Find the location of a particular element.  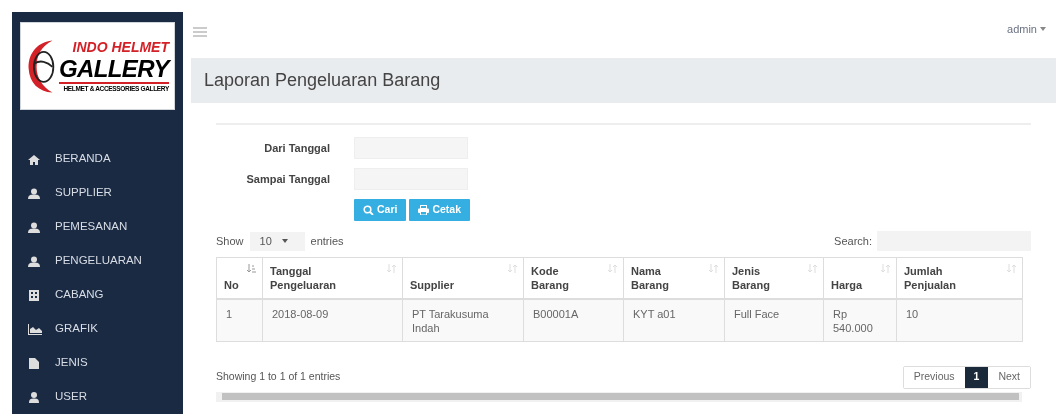

user-menu: admin is located at coordinates (1026, 29).